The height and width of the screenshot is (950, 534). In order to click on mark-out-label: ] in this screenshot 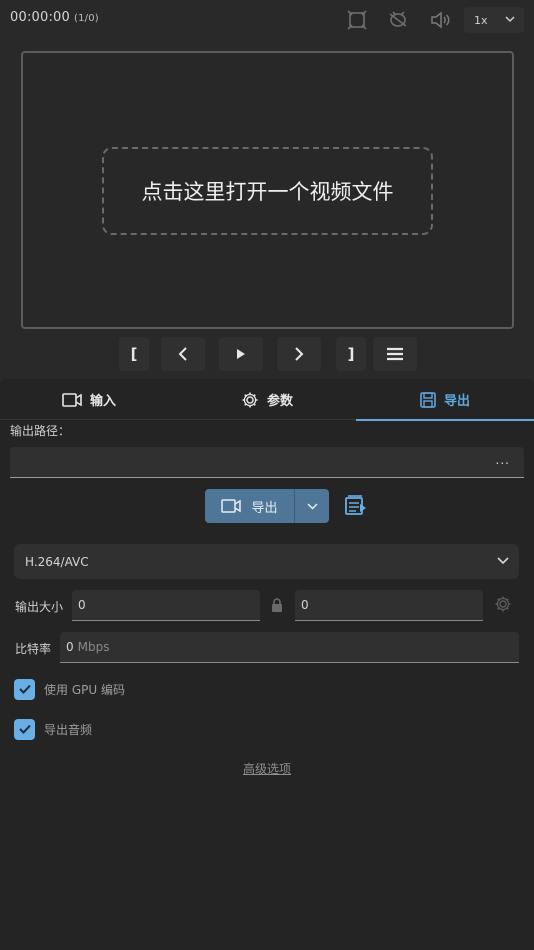, I will do `click(351, 354)`.